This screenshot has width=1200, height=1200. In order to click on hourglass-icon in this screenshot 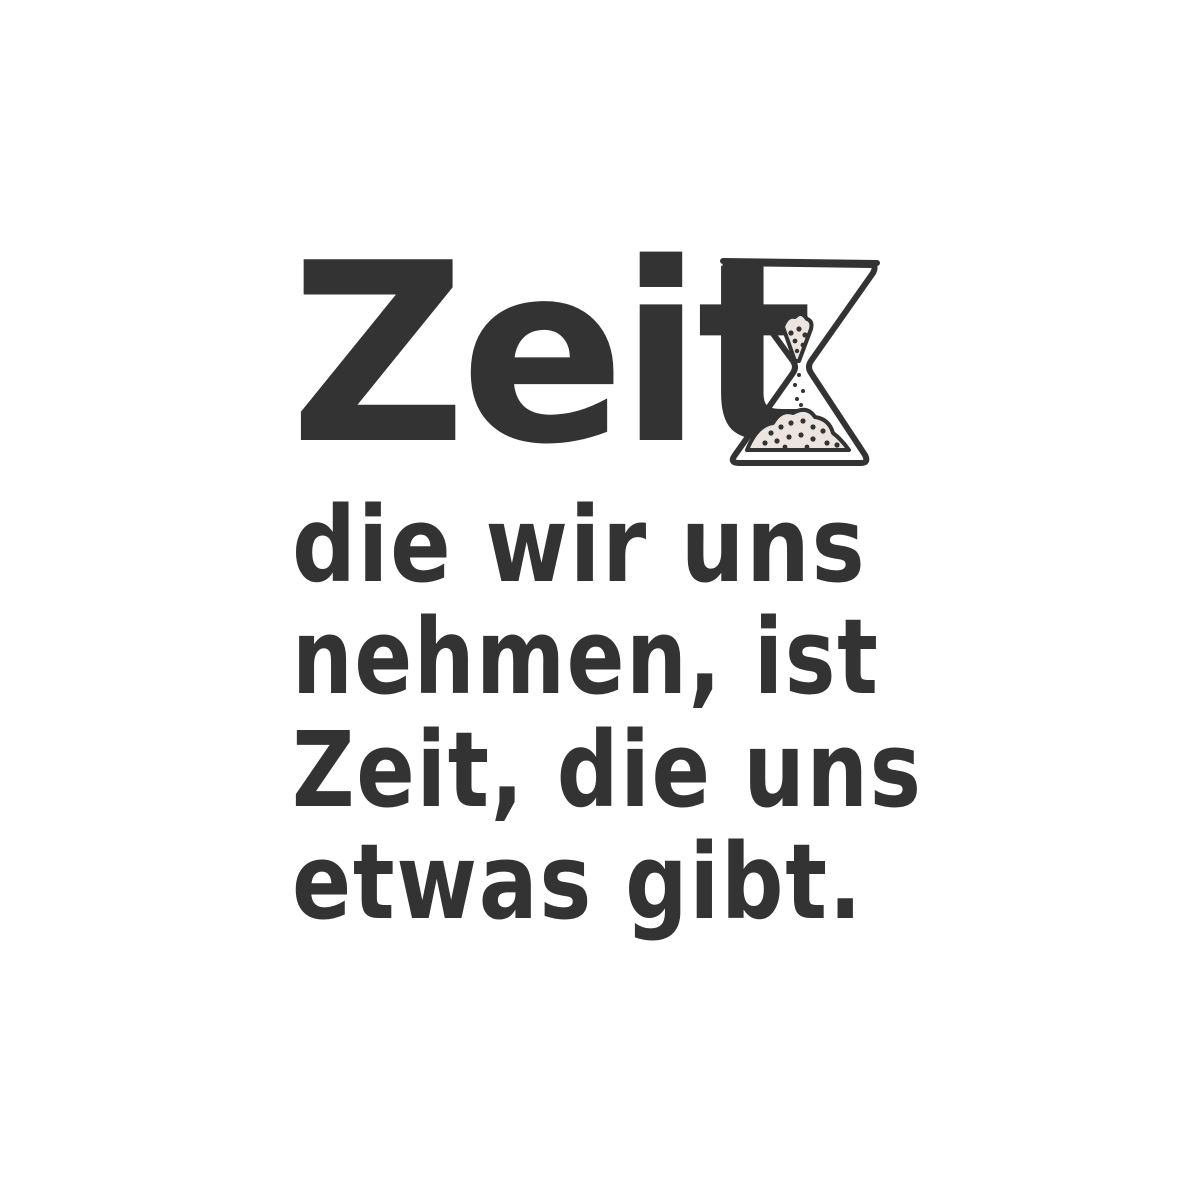, I will do `click(800, 362)`.